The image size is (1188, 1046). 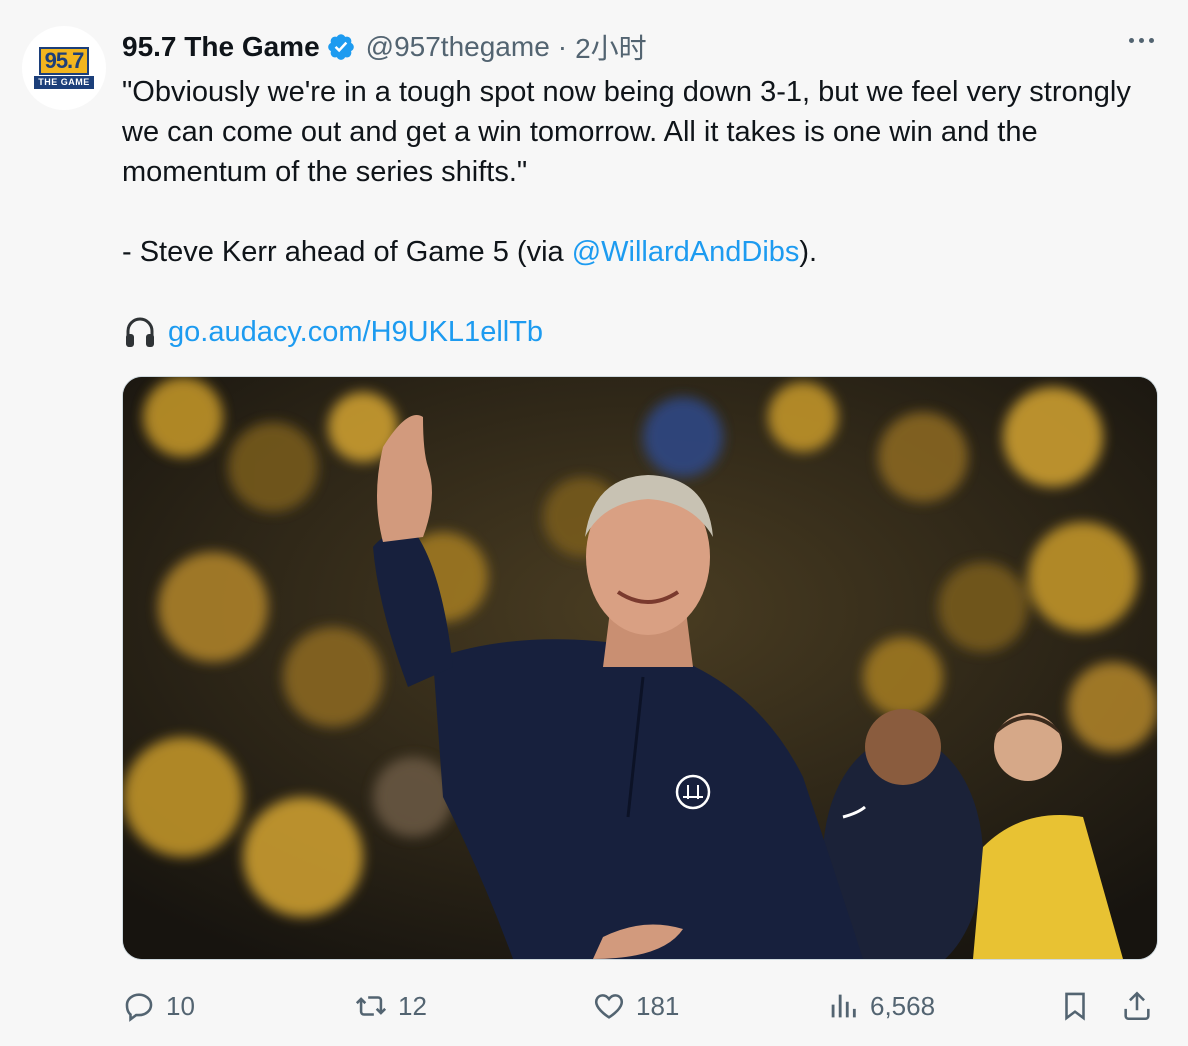 I want to click on retweet-button: 12, so click(x=390, y=1006).